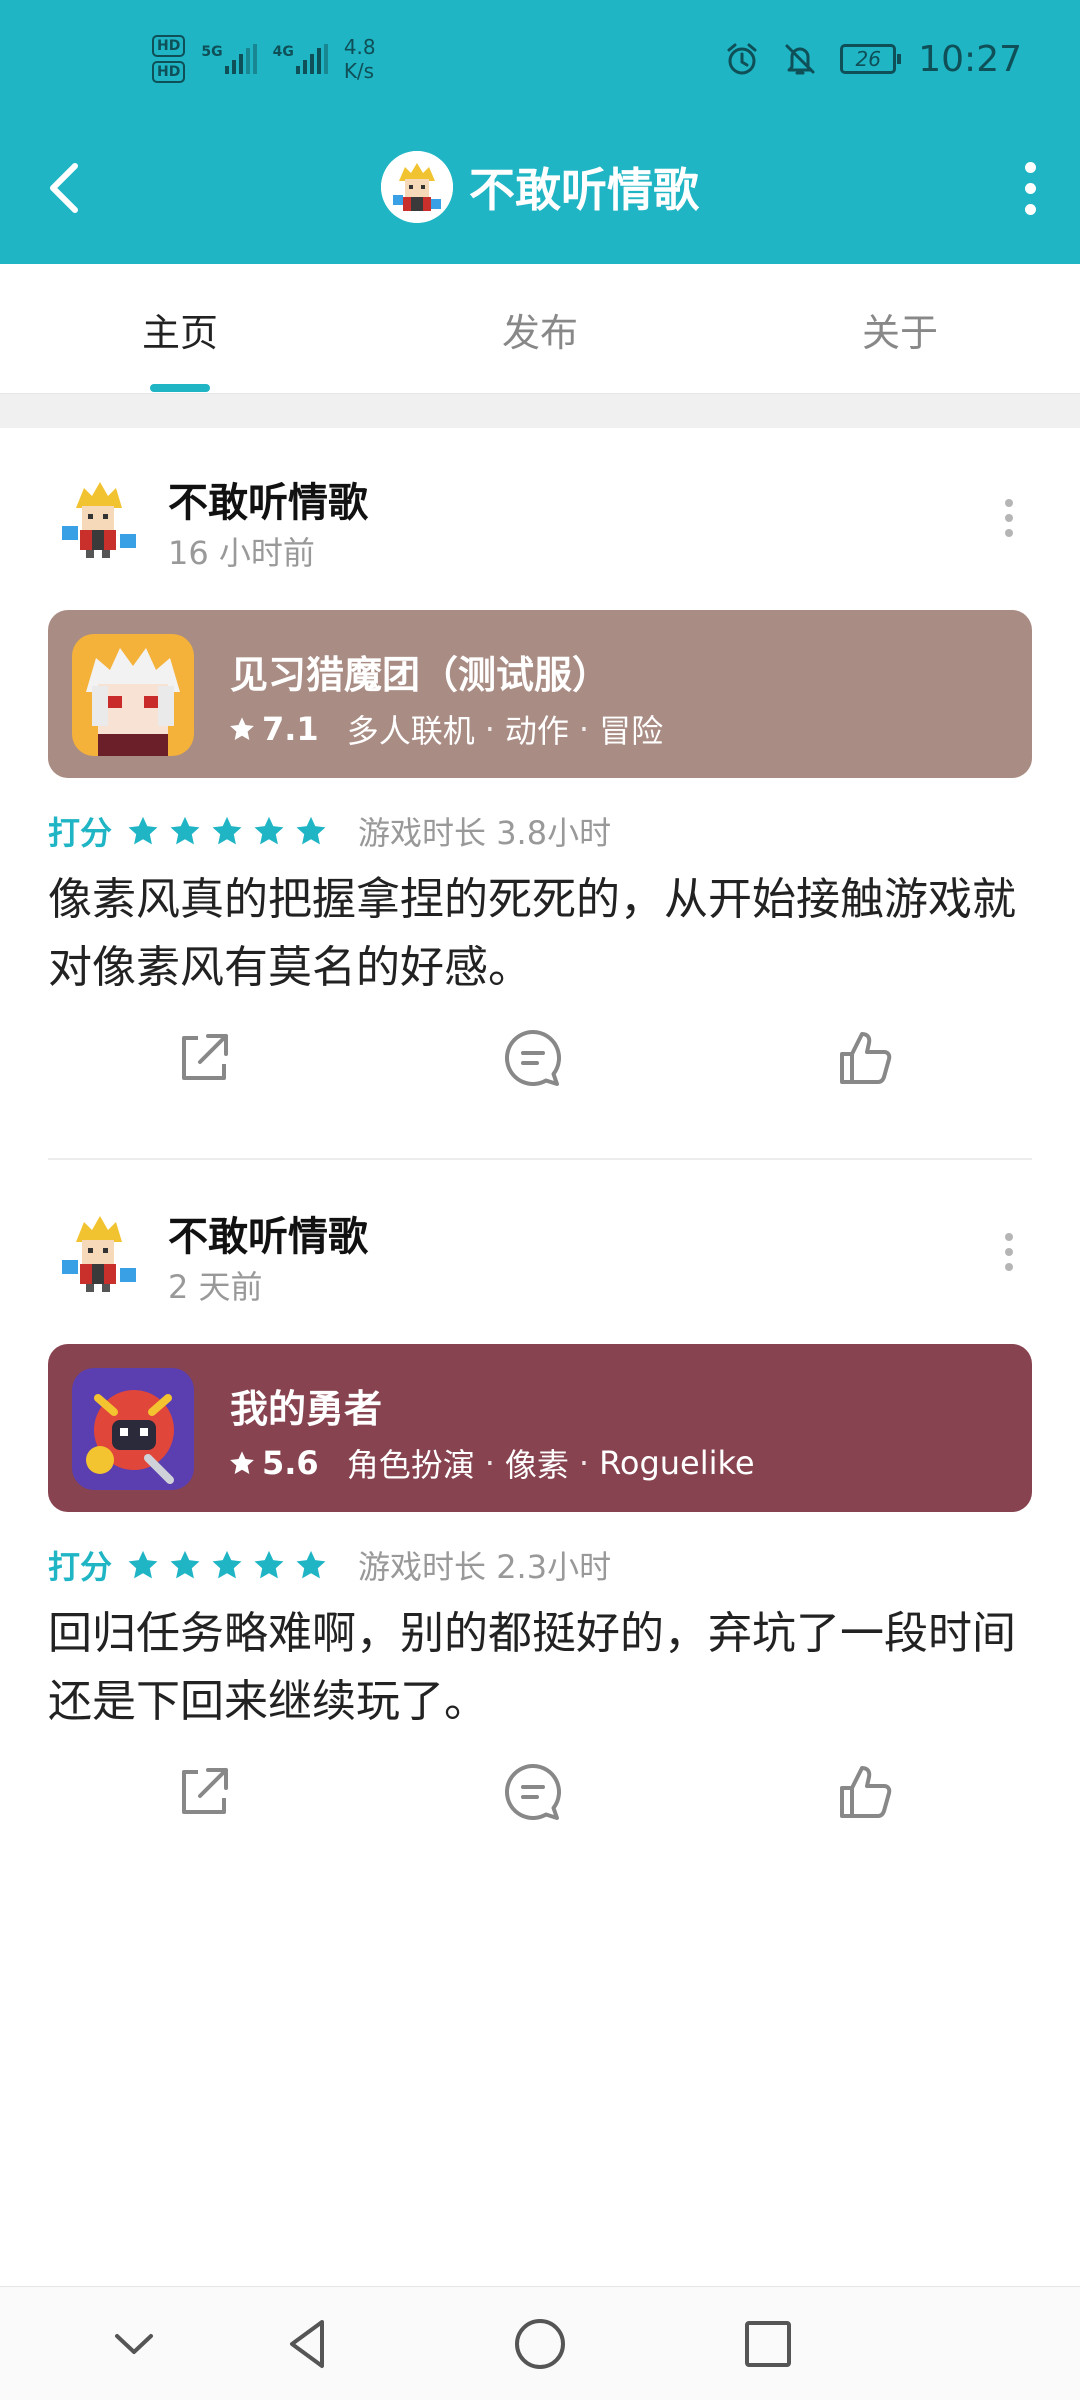 The width and height of the screenshot is (1080, 2400). I want to click on game-meta: 5.6 角色扮演 · 像素 · Roguelike, so click(491, 1463).